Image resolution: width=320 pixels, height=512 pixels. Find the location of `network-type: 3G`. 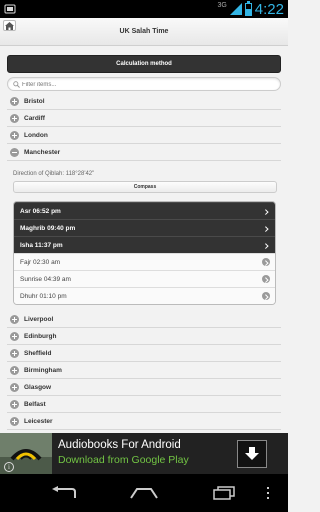

network-type: 3G is located at coordinates (222, 5).